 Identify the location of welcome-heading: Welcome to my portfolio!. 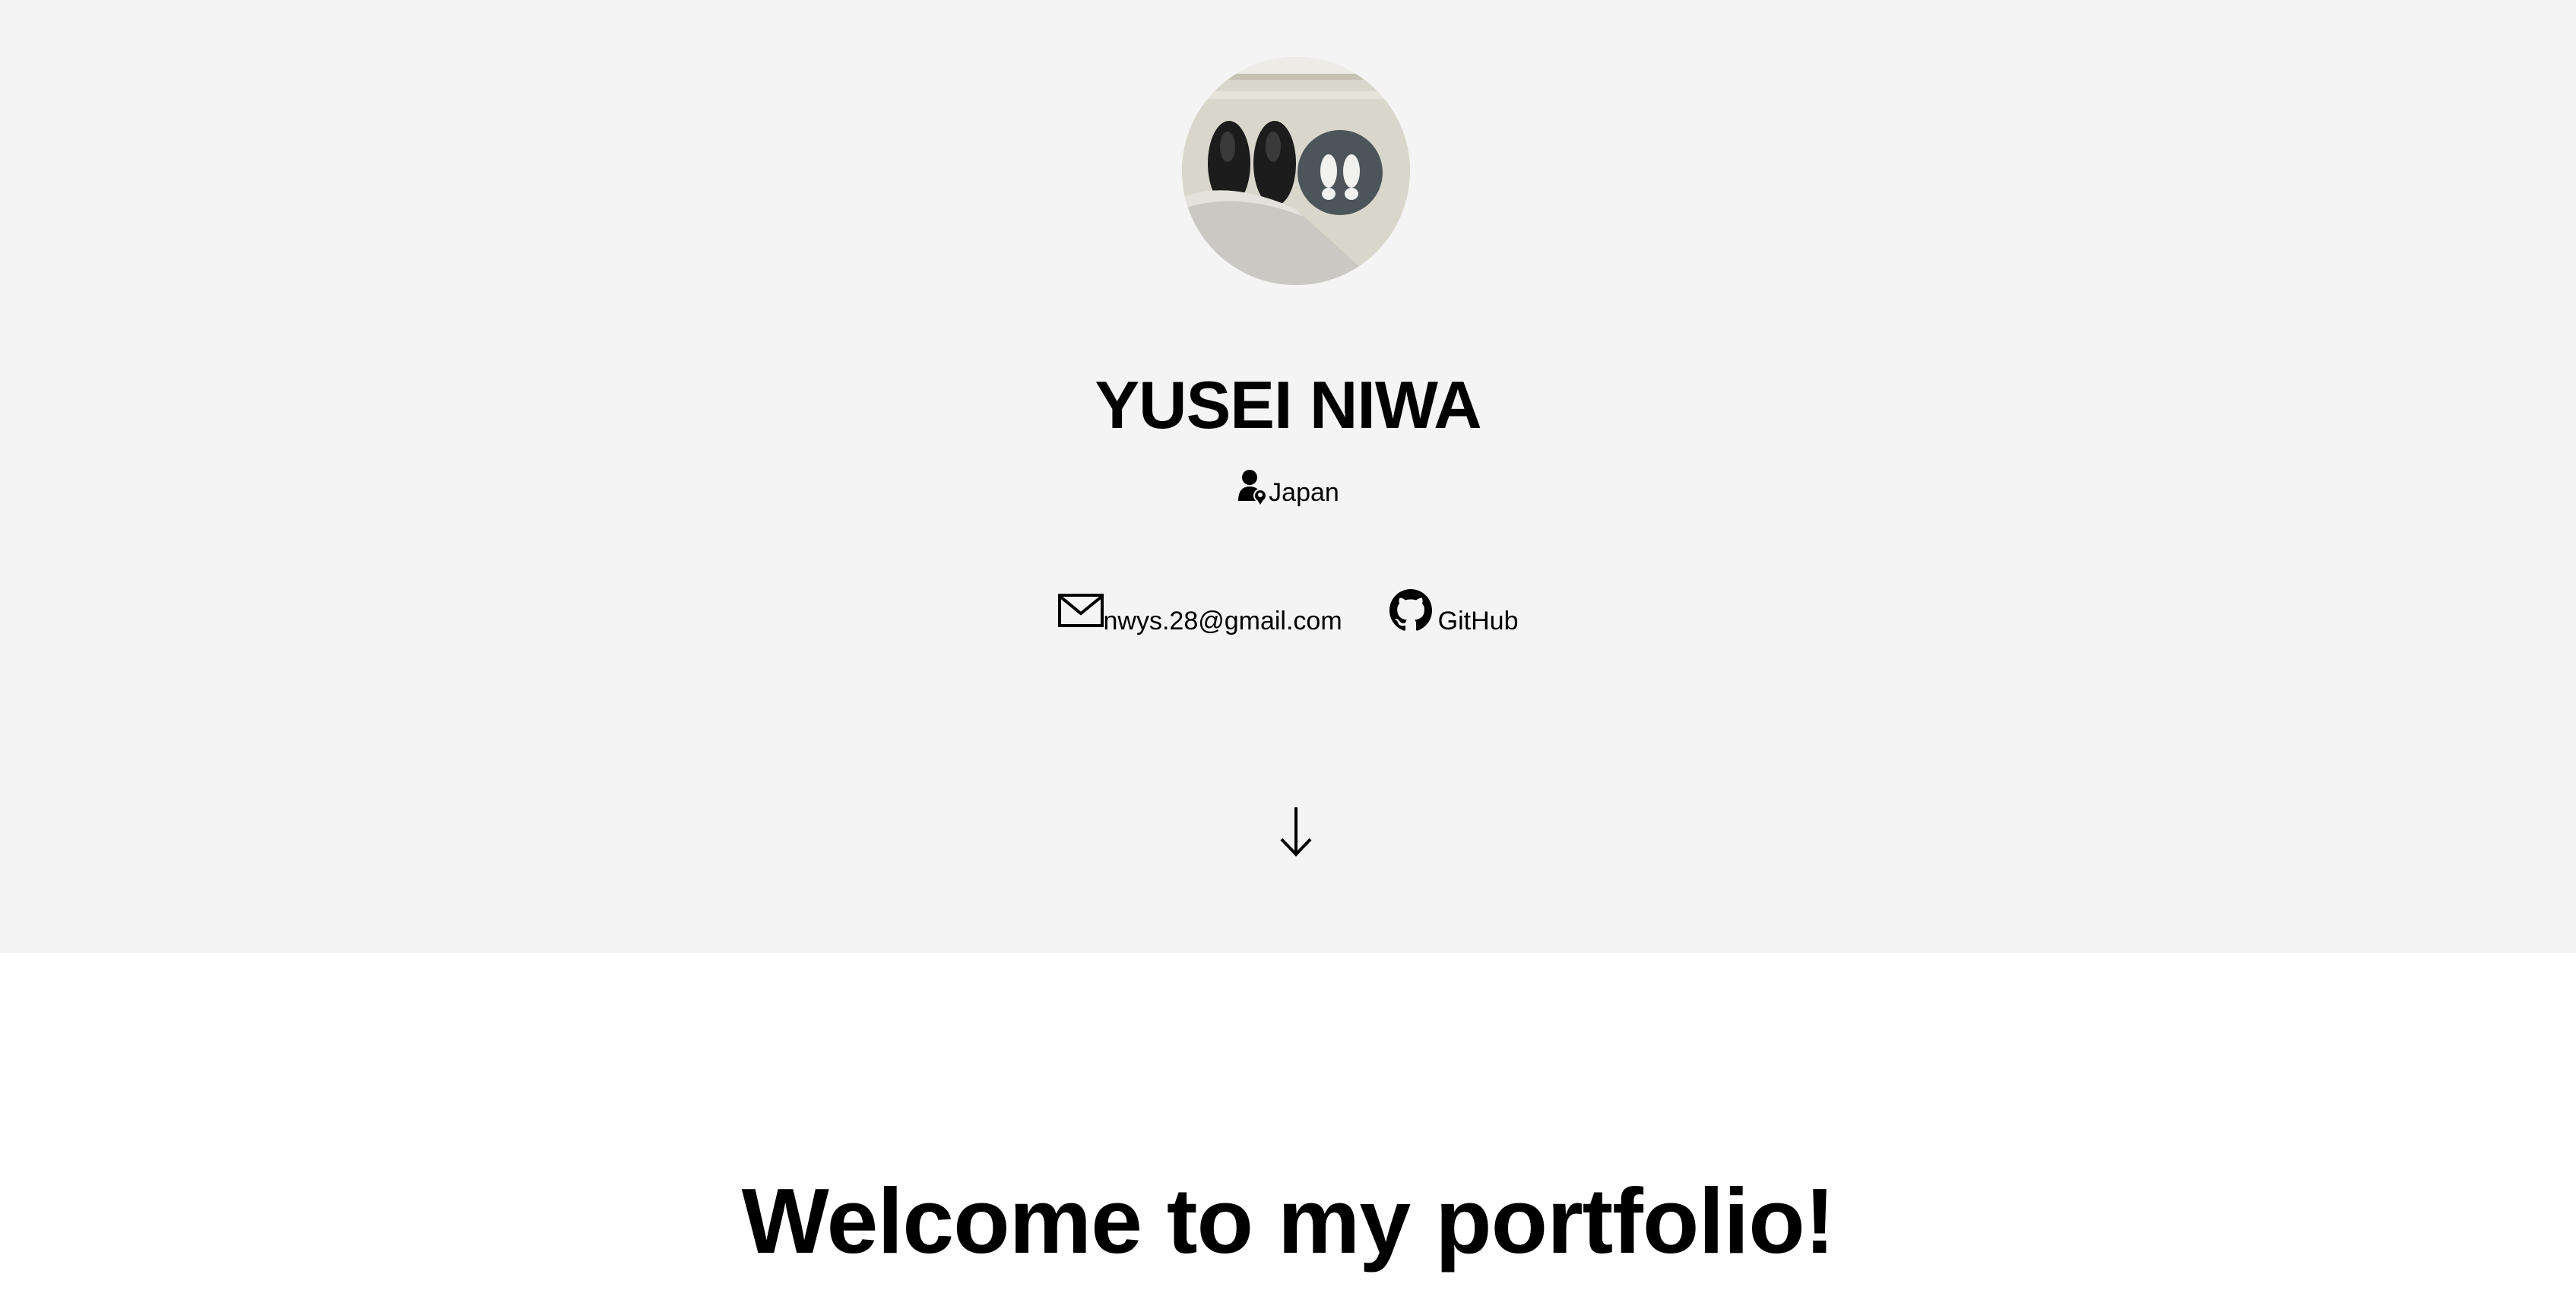
(1288, 1220).